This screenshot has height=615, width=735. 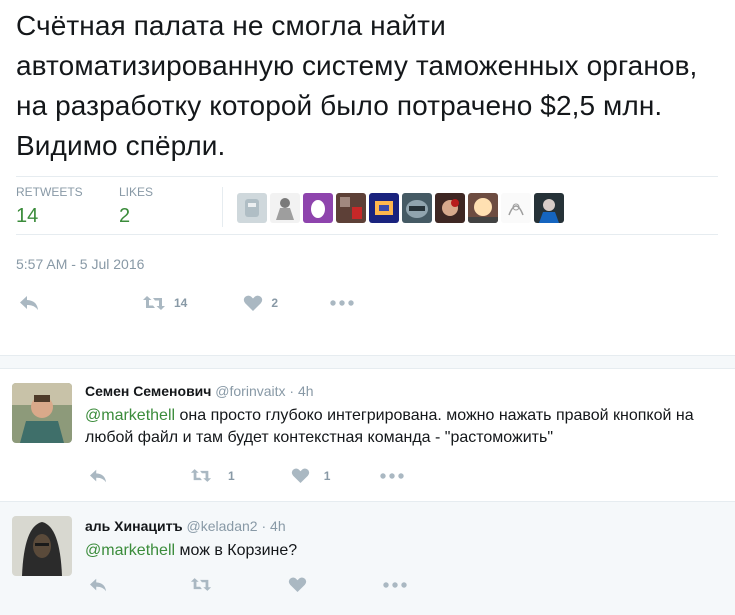 What do you see at coordinates (231, 475) in the screenshot?
I see `retweet-count: 1` at bounding box center [231, 475].